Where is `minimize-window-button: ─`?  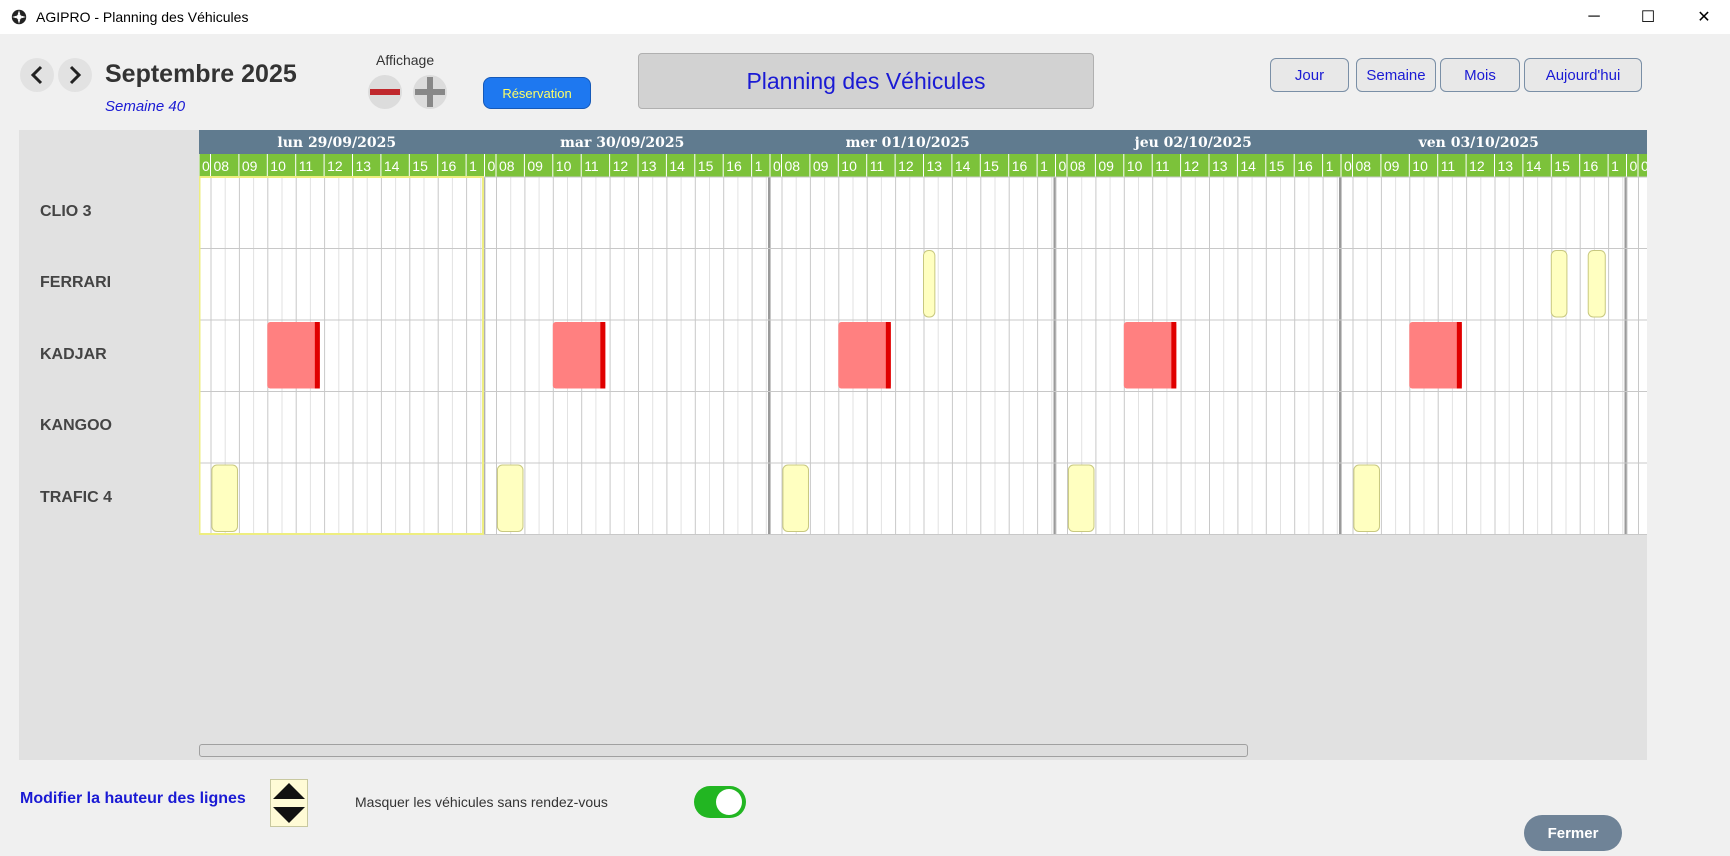
minimize-window-button: ─ is located at coordinates (1594, 17).